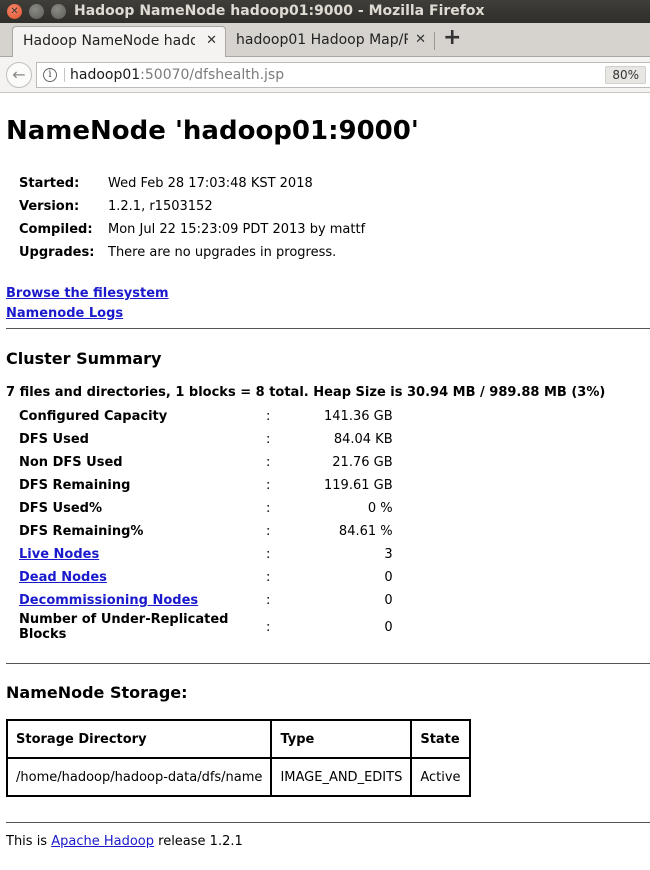 The width and height of the screenshot is (650, 870). Describe the element at coordinates (206, 554) in the screenshot. I see `table-row: Live Nodes : 3` at that location.